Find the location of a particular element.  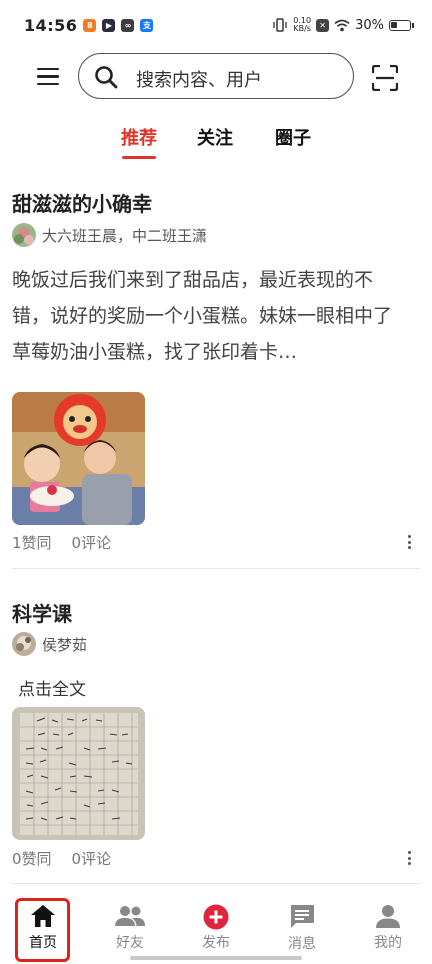

status-bar: 14:56 8 ▶ ∞ 支 0.10 KB/s ✕ 30% is located at coordinates (216, 25).